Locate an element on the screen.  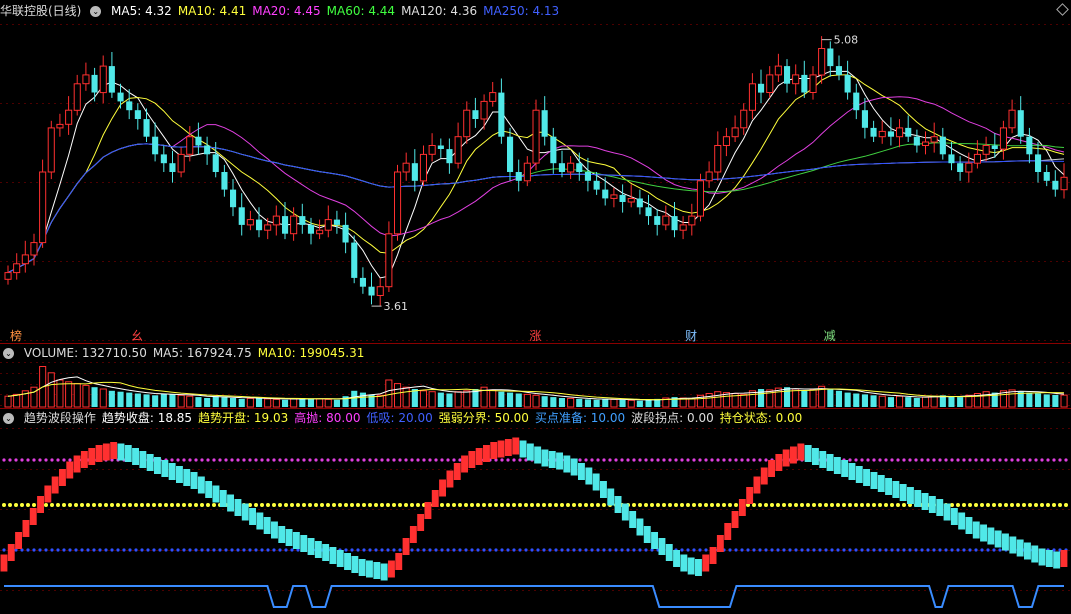
event-label: 涨 is located at coordinates (535, 335).